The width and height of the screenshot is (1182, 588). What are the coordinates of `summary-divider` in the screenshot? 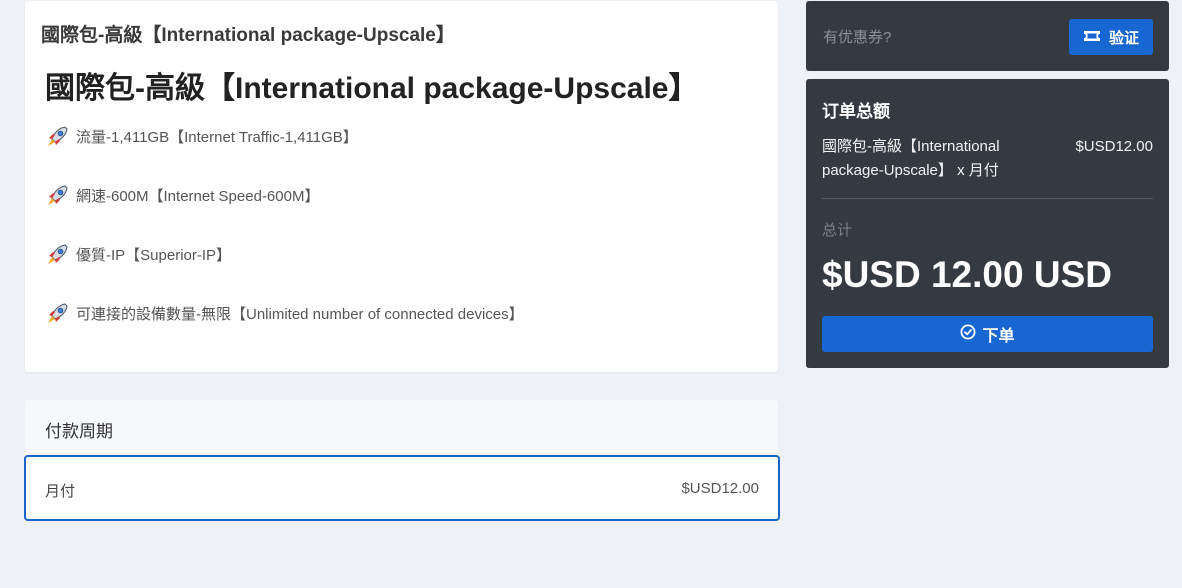 It's located at (987, 198).